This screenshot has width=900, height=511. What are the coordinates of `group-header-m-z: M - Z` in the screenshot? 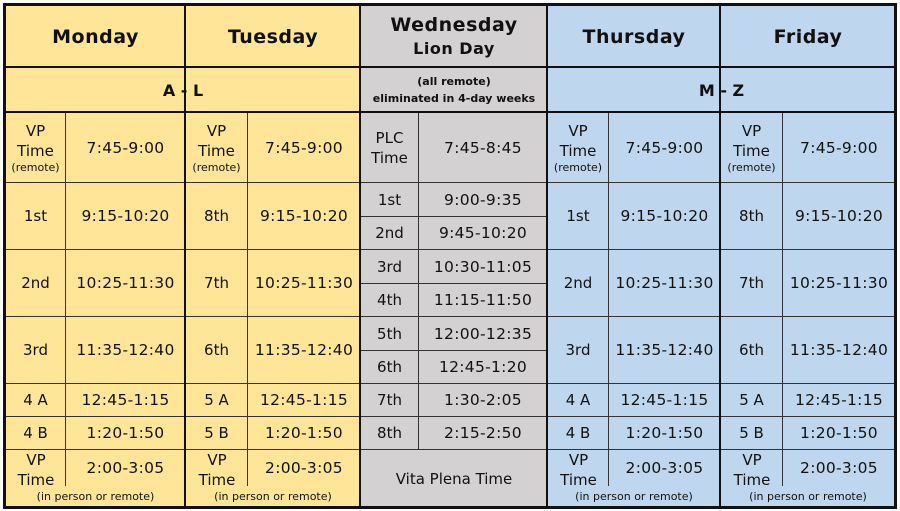 It's located at (721, 90).